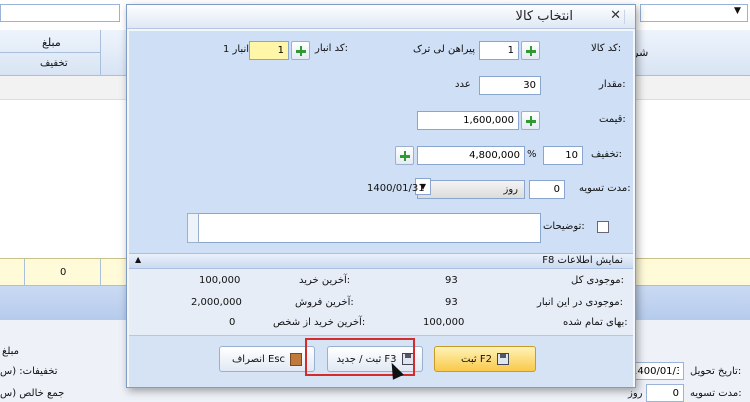 This screenshot has width=750, height=402. What do you see at coordinates (564, 226) in the screenshot?
I see `notes-label: توضیحات:` at bounding box center [564, 226].